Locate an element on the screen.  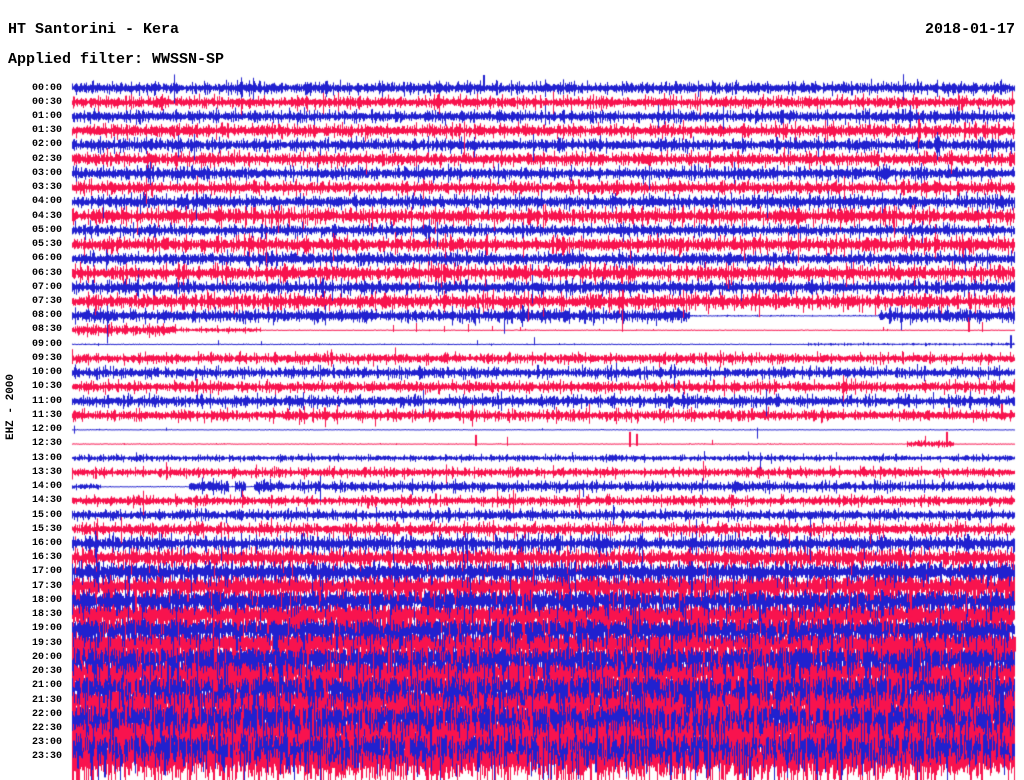
time-label: 10:00 is located at coordinates (46, 372).